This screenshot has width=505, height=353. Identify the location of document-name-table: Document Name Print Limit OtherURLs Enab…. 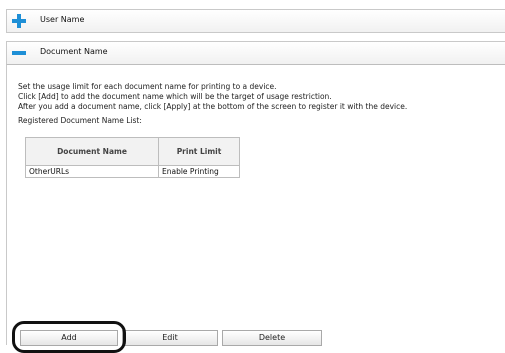
(132, 157).